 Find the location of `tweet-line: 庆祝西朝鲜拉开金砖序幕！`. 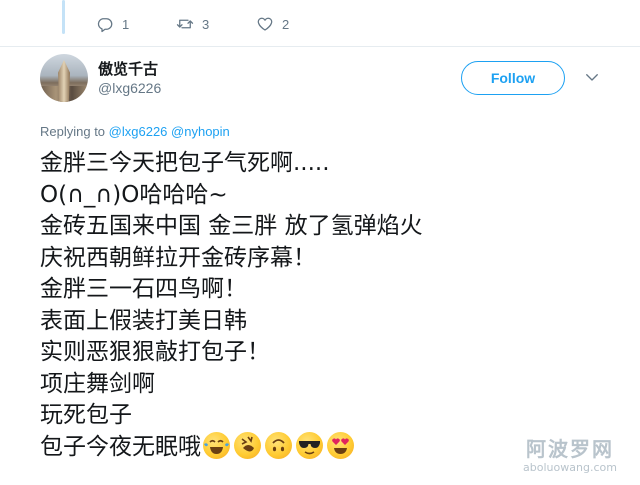

tweet-line: 庆祝西朝鲜拉开金砖序幕！ is located at coordinates (178, 257).